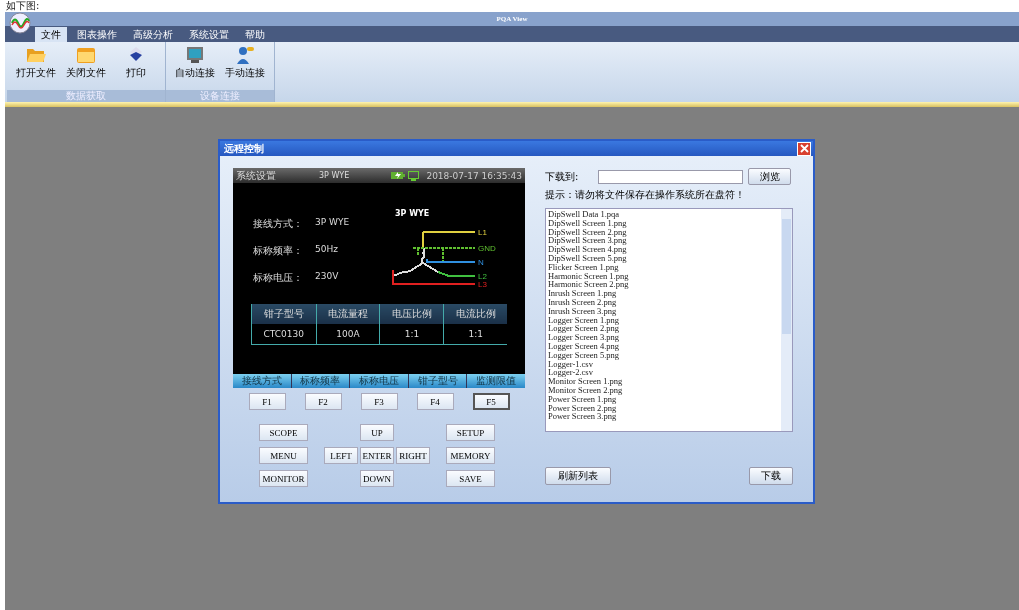 This screenshot has width=1019, height=610. Describe the element at coordinates (332, 223) in the screenshot. I see `param-value: 3P WYE` at that location.